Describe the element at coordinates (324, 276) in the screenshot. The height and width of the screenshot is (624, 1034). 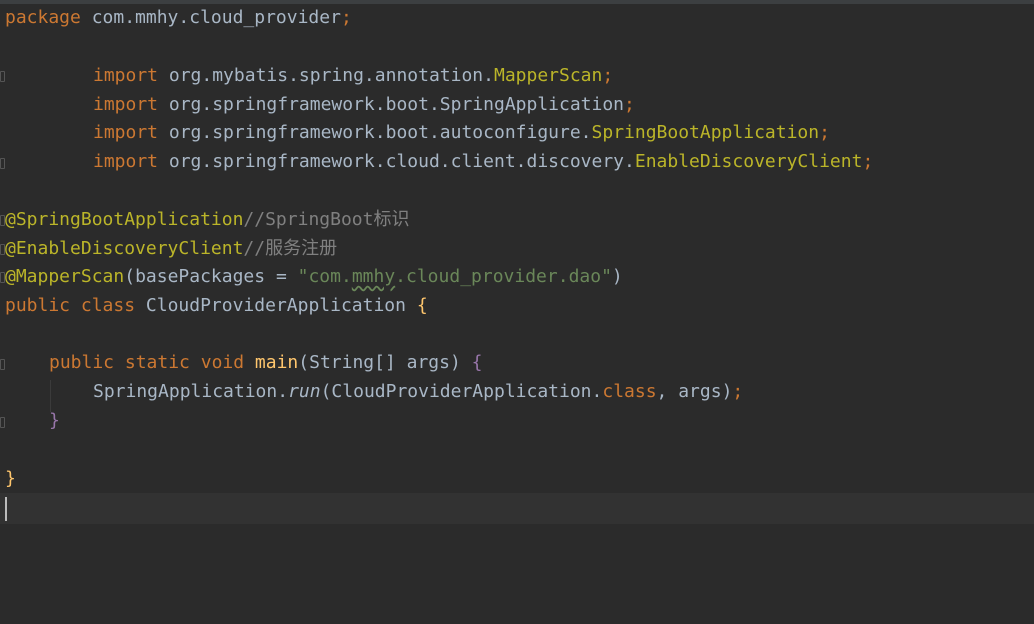
I see `string-literal: "com.` at that location.